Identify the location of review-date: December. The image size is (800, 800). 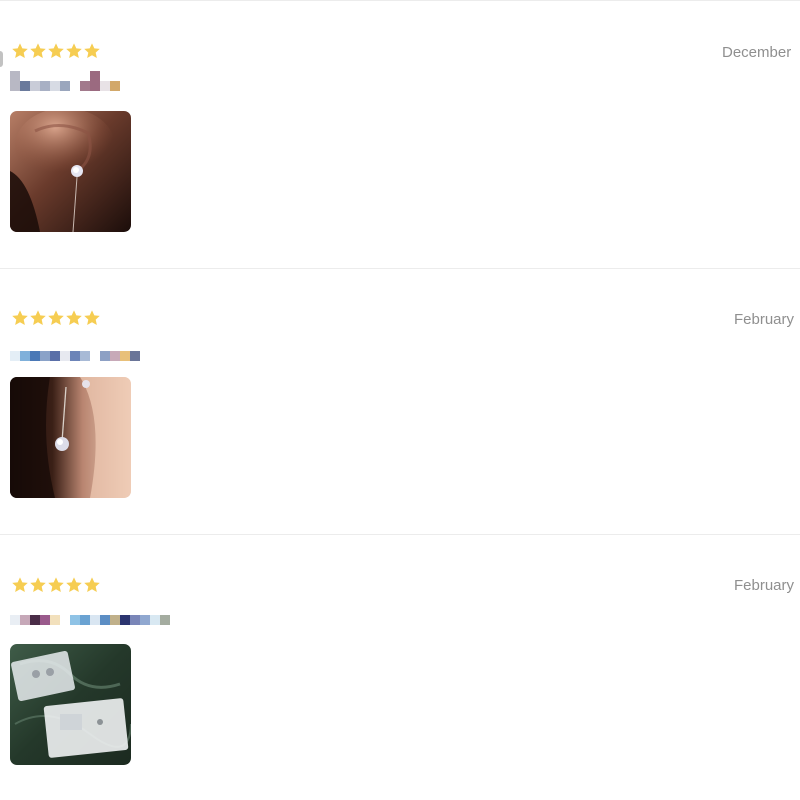
(757, 52).